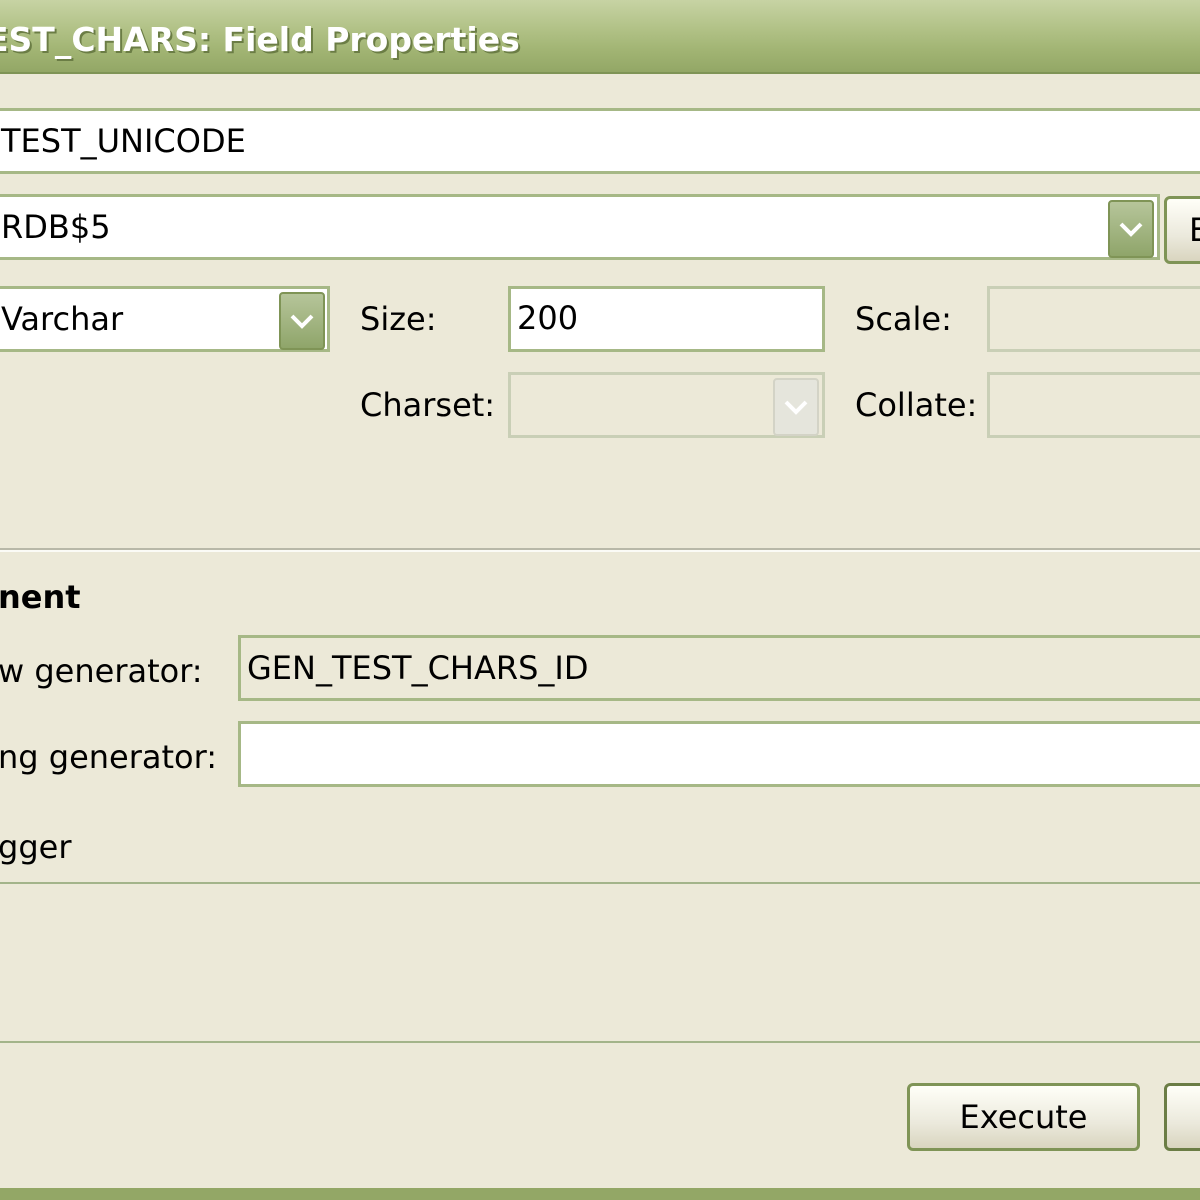  I want to click on execute-label: Execute, so click(1023, 1117).